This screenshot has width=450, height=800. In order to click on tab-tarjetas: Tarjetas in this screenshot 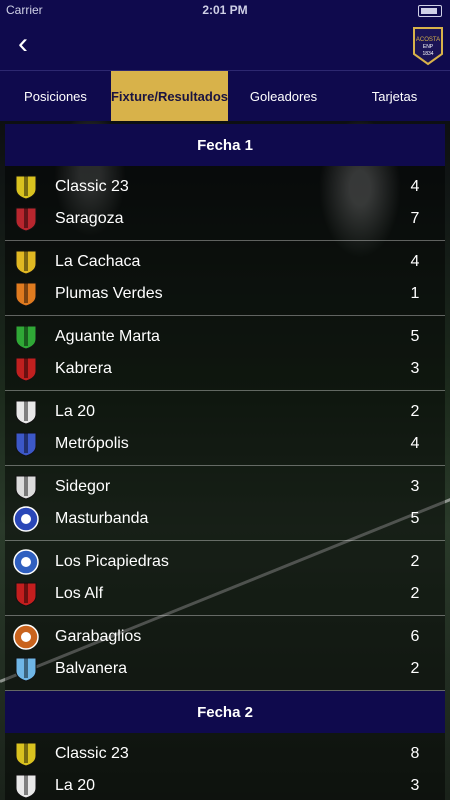, I will do `click(394, 96)`.